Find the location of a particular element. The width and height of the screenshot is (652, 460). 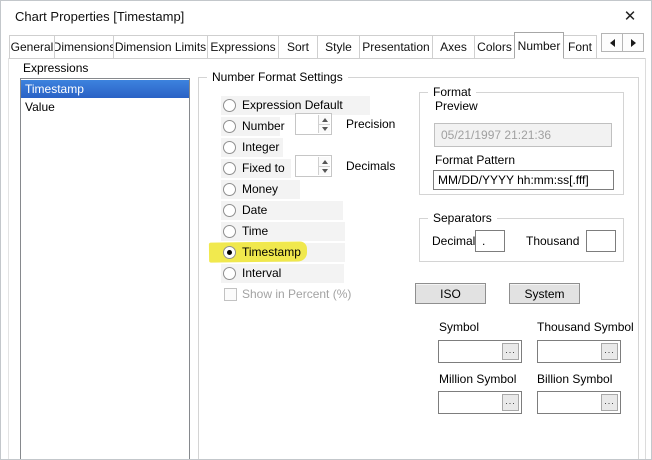

iso-button: ISO is located at coordinates (450, 293).